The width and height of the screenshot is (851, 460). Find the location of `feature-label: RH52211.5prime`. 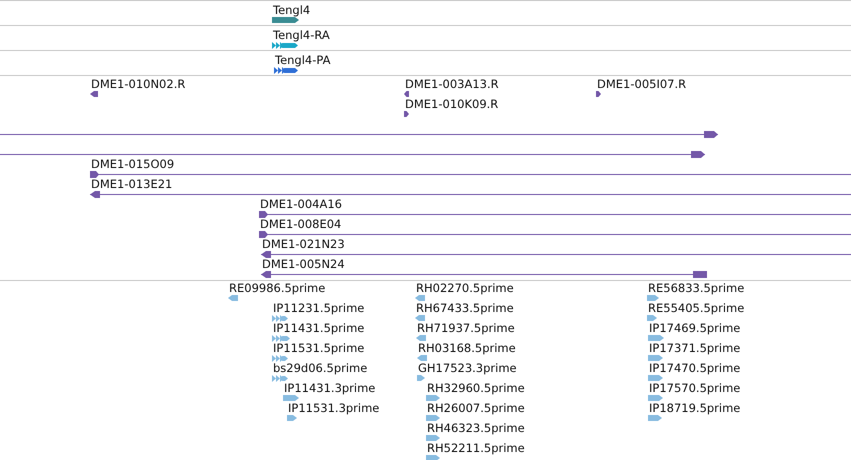

feature-label: RH52211.5prime is located at coordinates (476, 448).